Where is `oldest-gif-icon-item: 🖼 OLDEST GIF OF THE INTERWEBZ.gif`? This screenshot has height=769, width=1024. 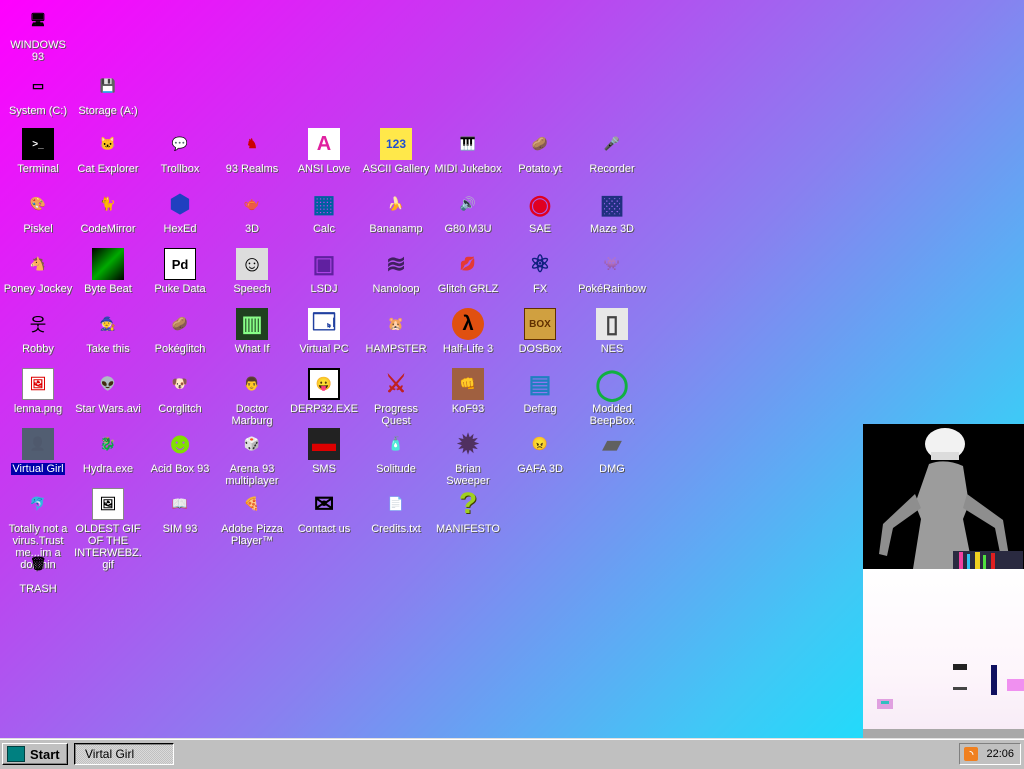
oldest-gif-icon-item: 🖼 OLDEST GIF OF THE INTERWEBZ.gif is located at coordinates (108, 529).